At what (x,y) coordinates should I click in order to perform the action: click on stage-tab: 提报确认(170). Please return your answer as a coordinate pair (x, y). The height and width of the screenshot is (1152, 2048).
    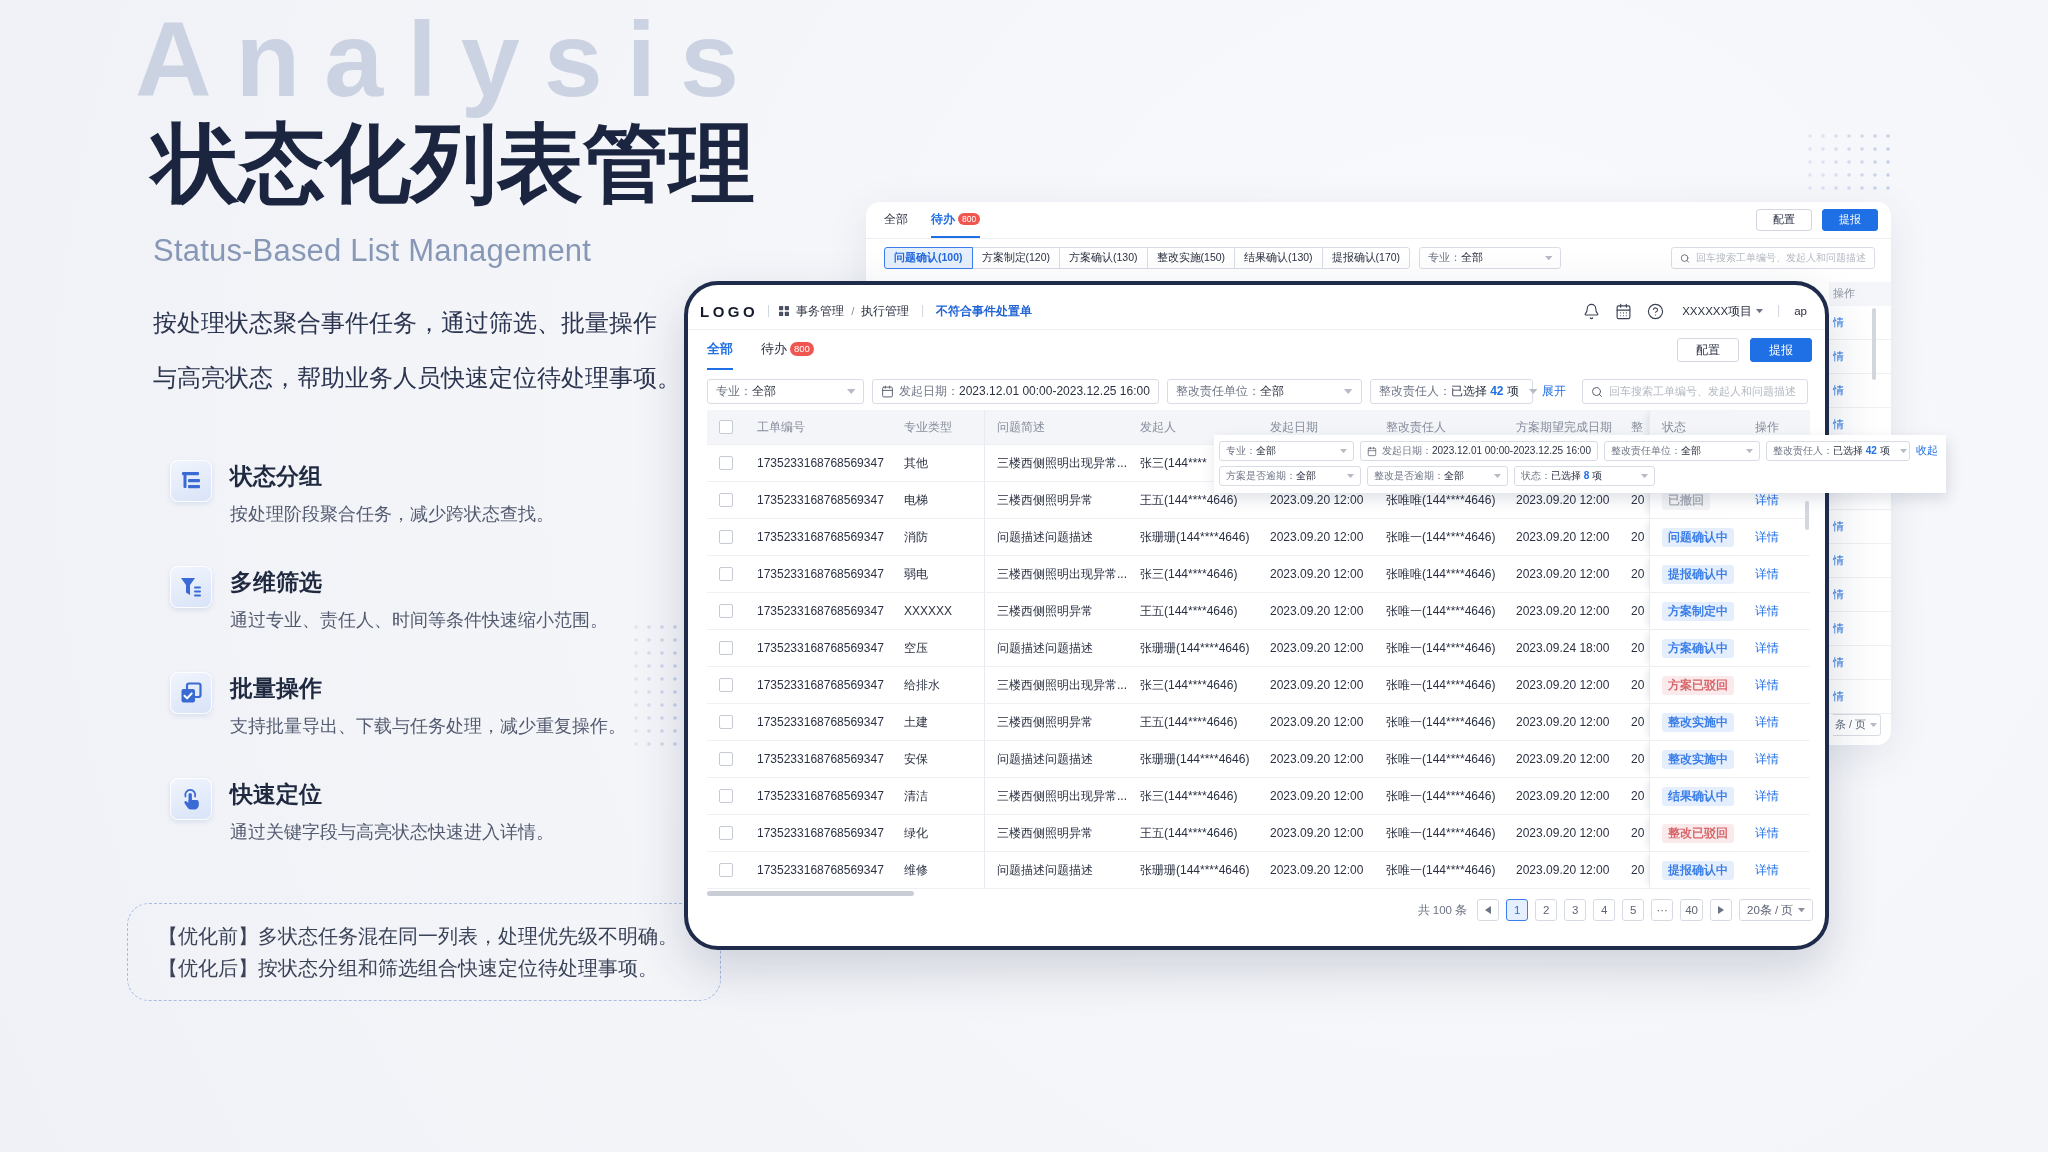
    Looking at the image, I should click on (1366, 258).